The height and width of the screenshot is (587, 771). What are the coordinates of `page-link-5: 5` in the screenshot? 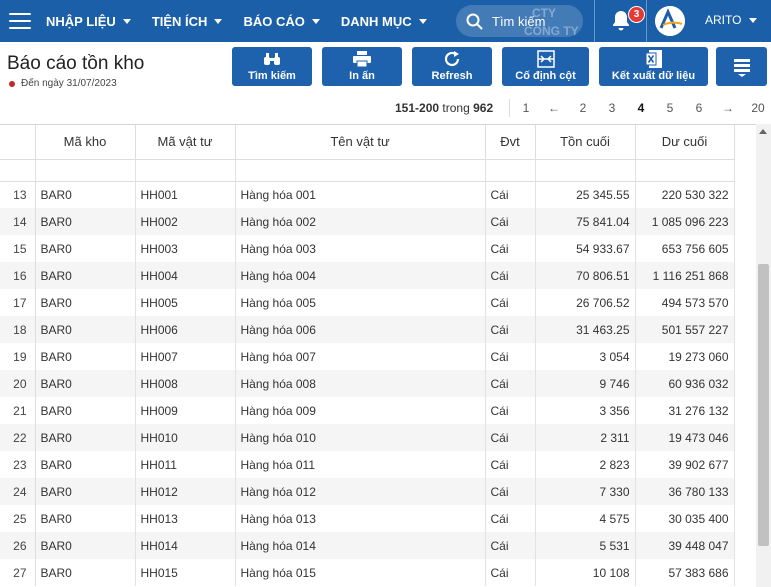 It's located at (670, 108).